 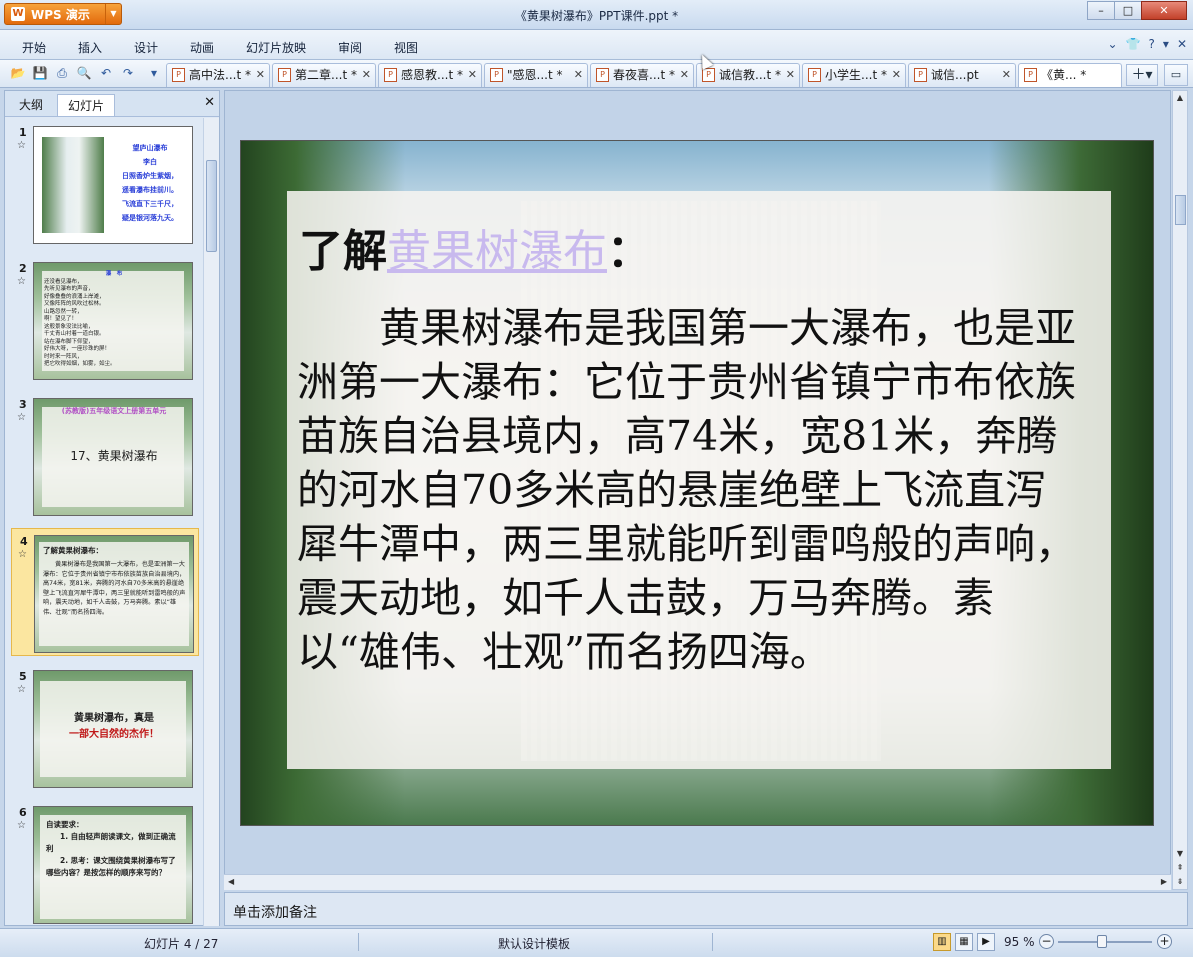 I want to click on doc-tab-label: 小学生...t *, so click(x=856, y=75).